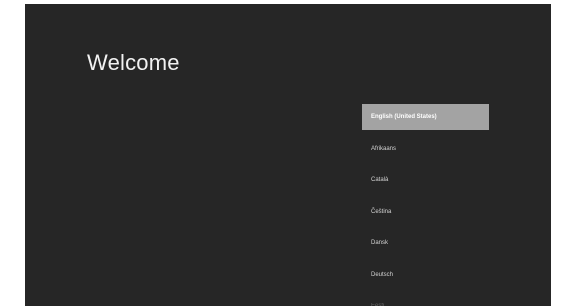  I want to click on language-option-english-us: English (United States), so click(425, 117).